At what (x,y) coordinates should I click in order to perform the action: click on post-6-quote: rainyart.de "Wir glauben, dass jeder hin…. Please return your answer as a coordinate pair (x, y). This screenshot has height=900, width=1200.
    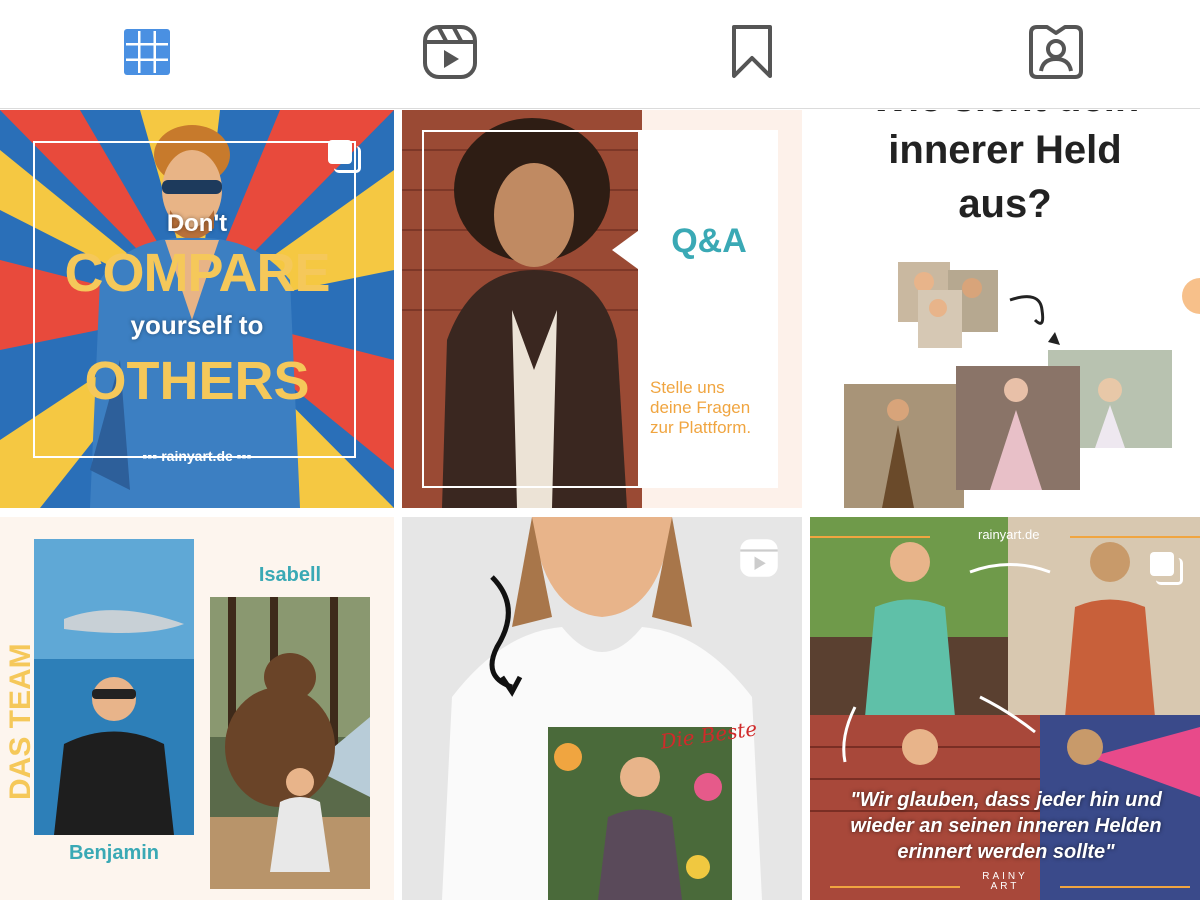
    Looking at the image, I should click on (1005, 708).